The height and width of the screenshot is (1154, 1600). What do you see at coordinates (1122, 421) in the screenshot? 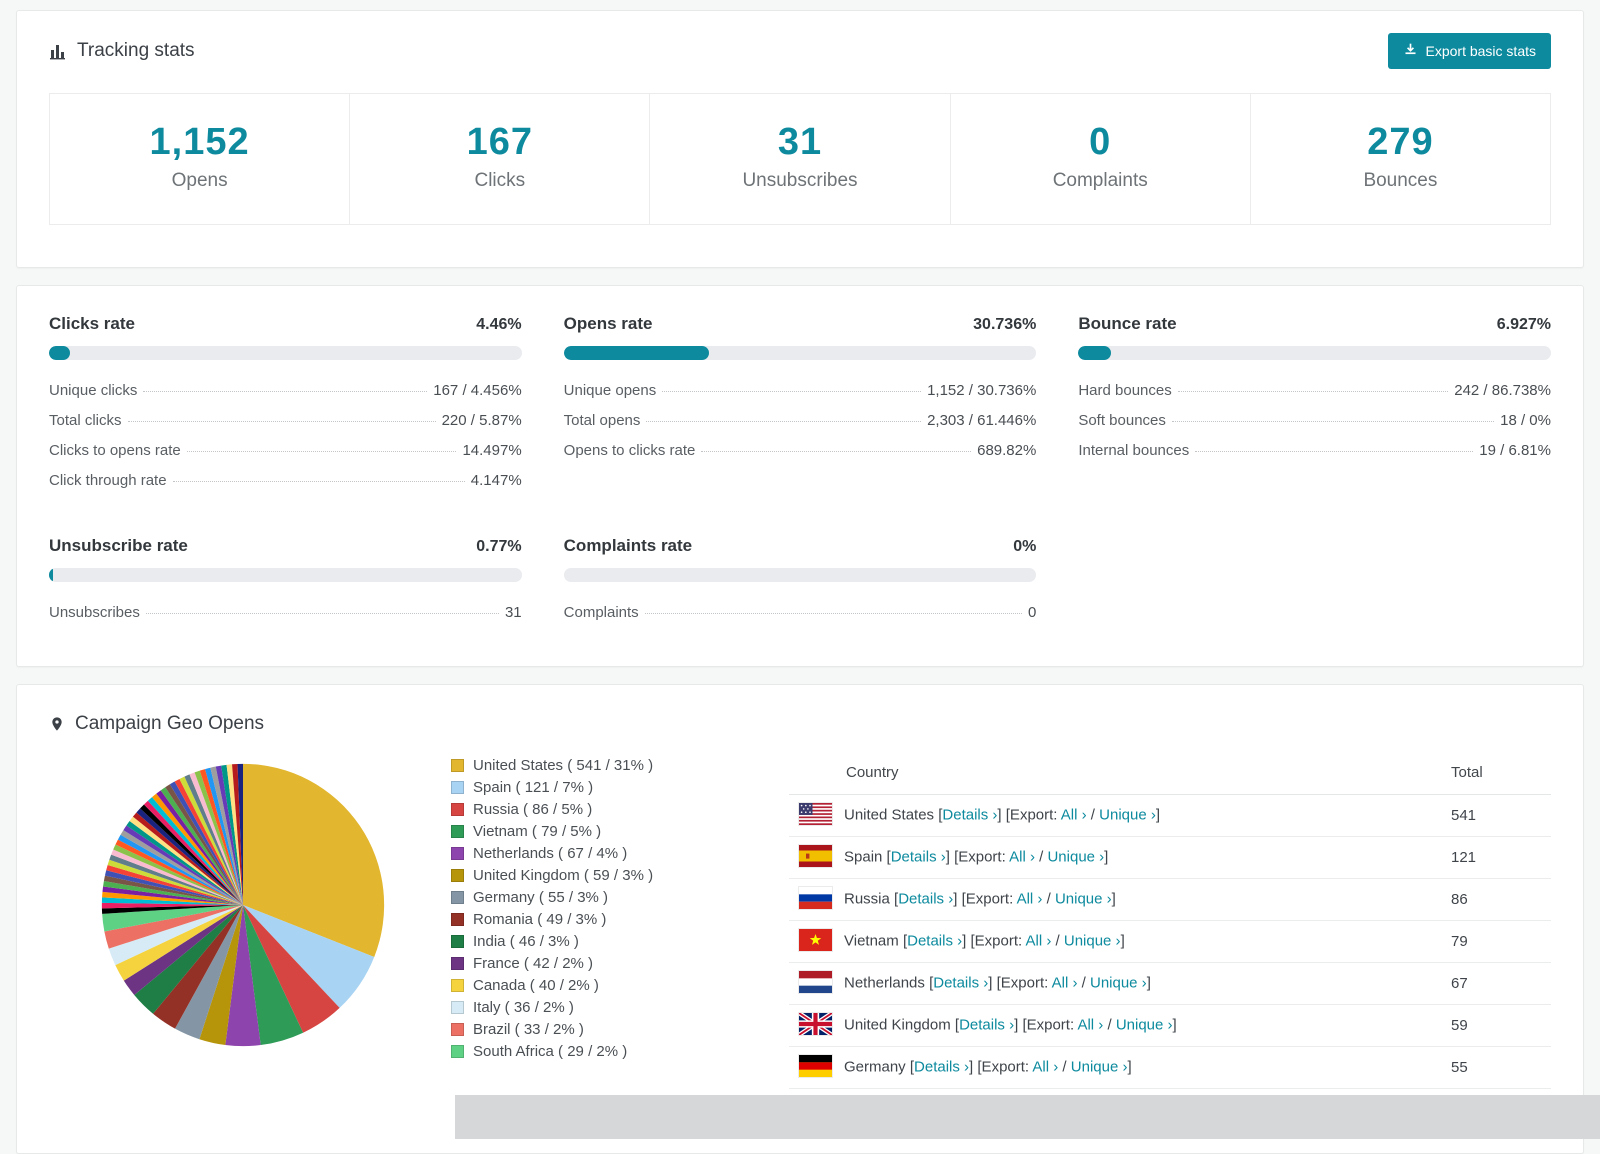
I see `stat-line-label: Soft bounces` at bounding box center [1122, 421].